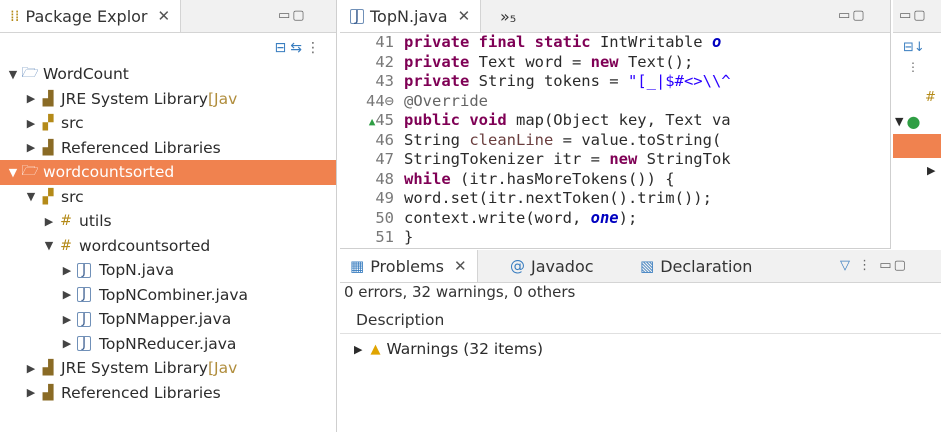 The height and width of the screenshot is (432, 941). I want to click on outline-toolbar-icon: ⊟↓, so click(914, 47).